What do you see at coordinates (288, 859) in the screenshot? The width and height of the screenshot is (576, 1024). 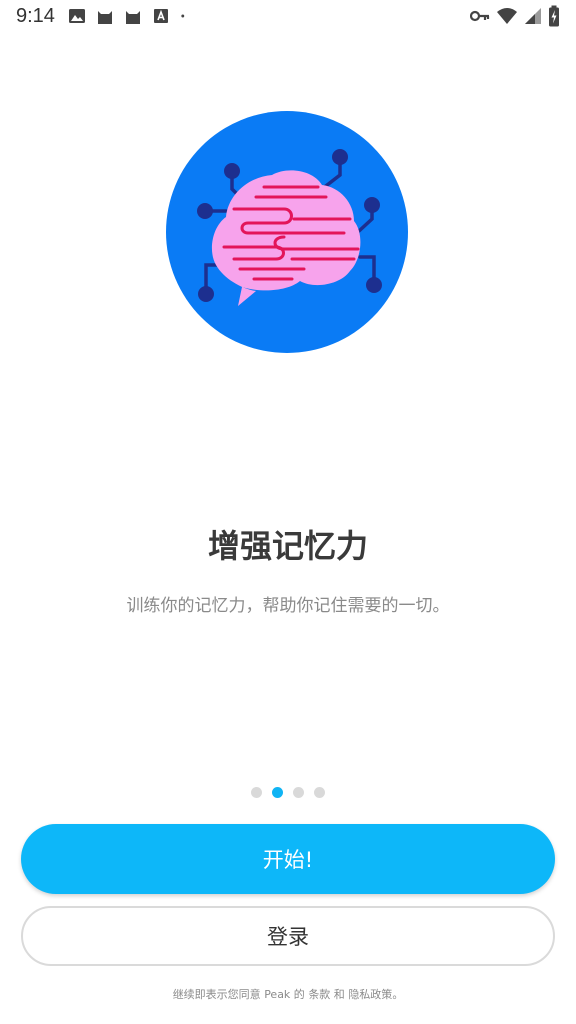 I see `start-button: 开始!` at bounding box center [288, 859].